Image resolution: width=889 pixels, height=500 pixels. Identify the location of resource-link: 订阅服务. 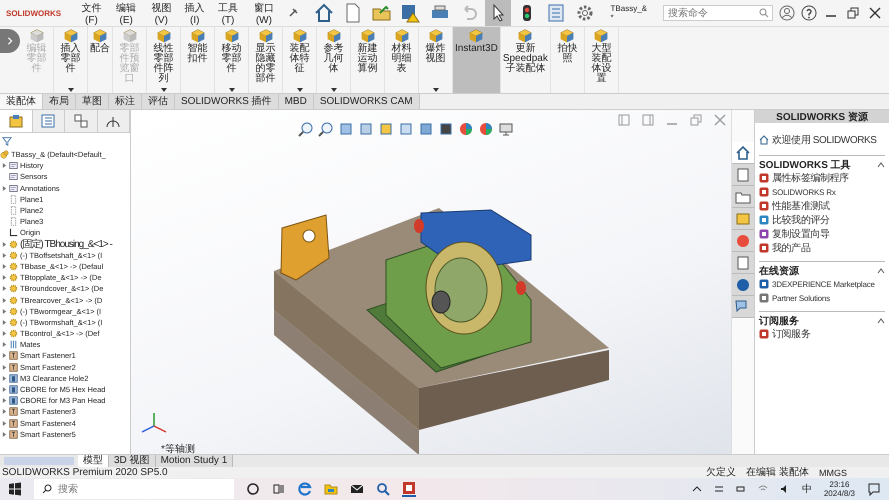
(791, 334).